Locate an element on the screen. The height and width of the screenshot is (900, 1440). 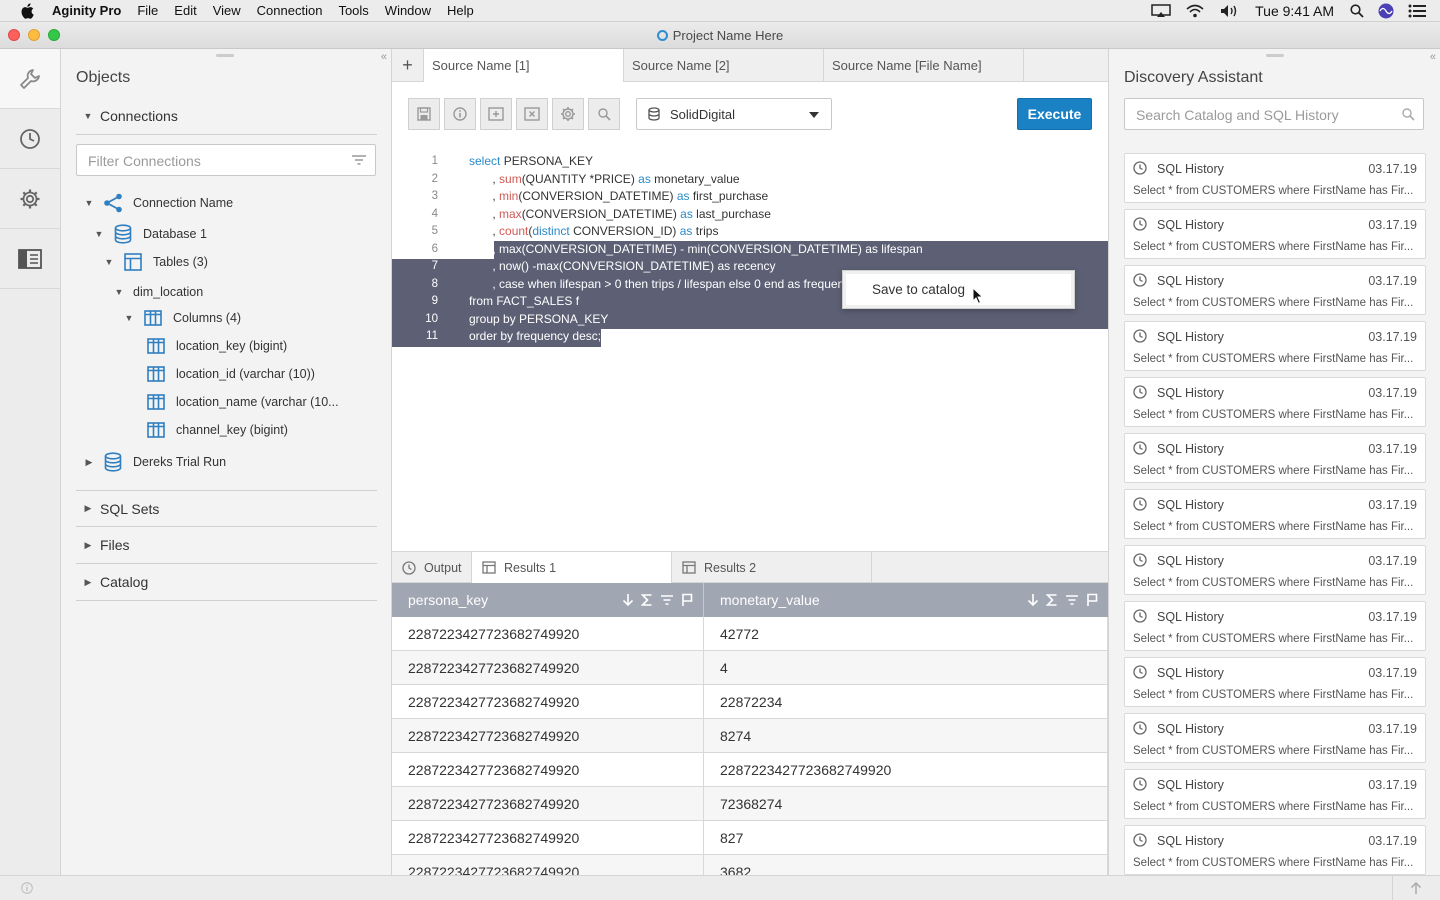
source-tab-file: Source Name [File Name] is located at coordinates (924, 65).